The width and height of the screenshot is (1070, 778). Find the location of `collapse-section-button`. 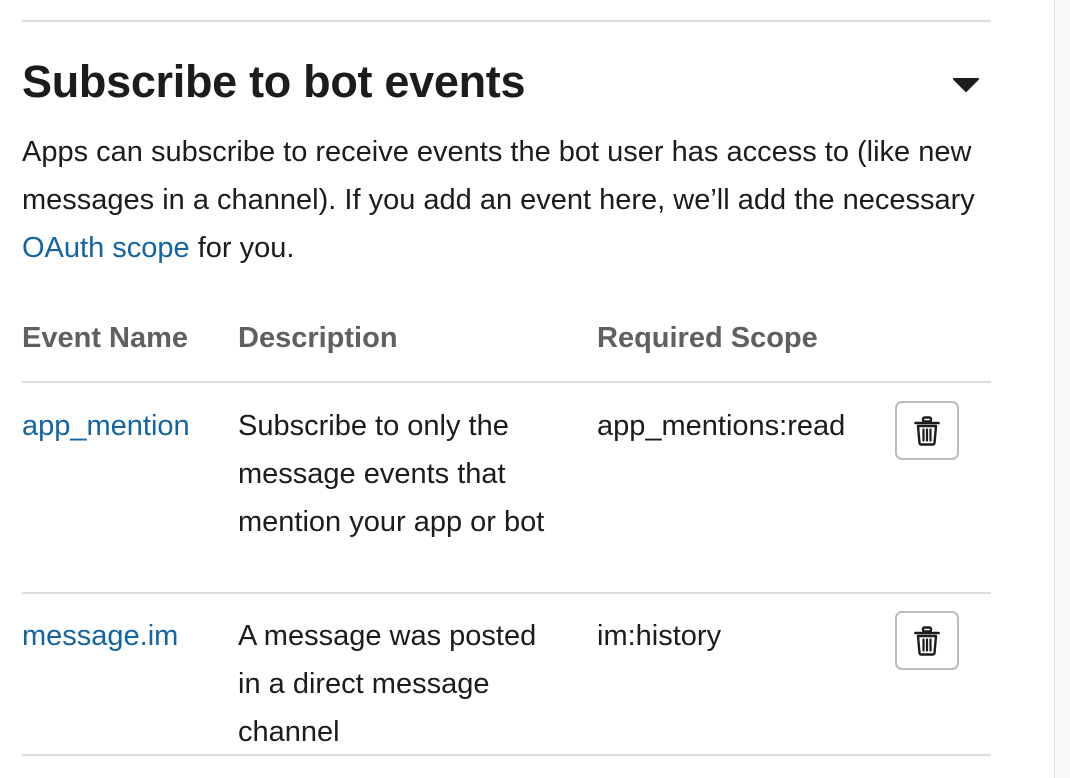

collapse-section-button is located at coordinates (966, 85).